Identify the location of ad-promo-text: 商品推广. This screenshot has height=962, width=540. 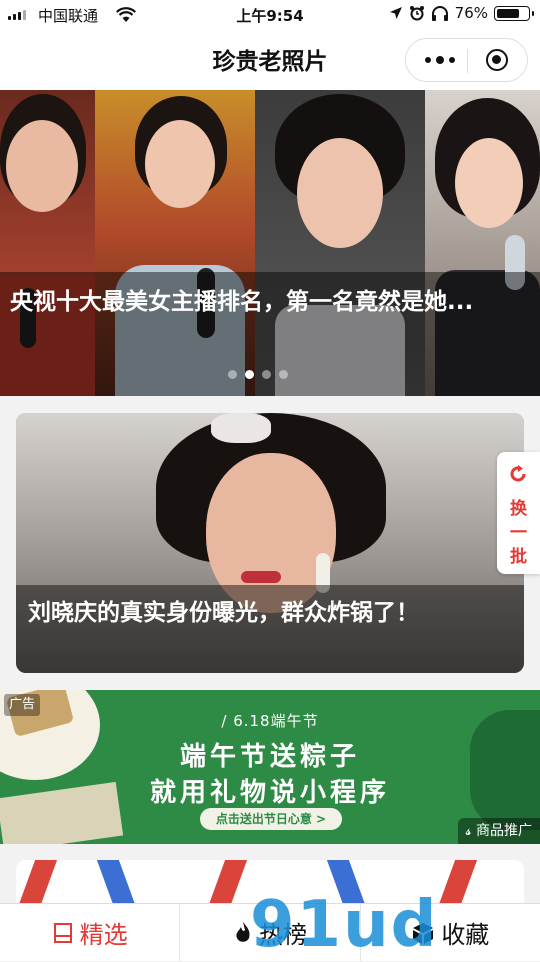
(504, 831).